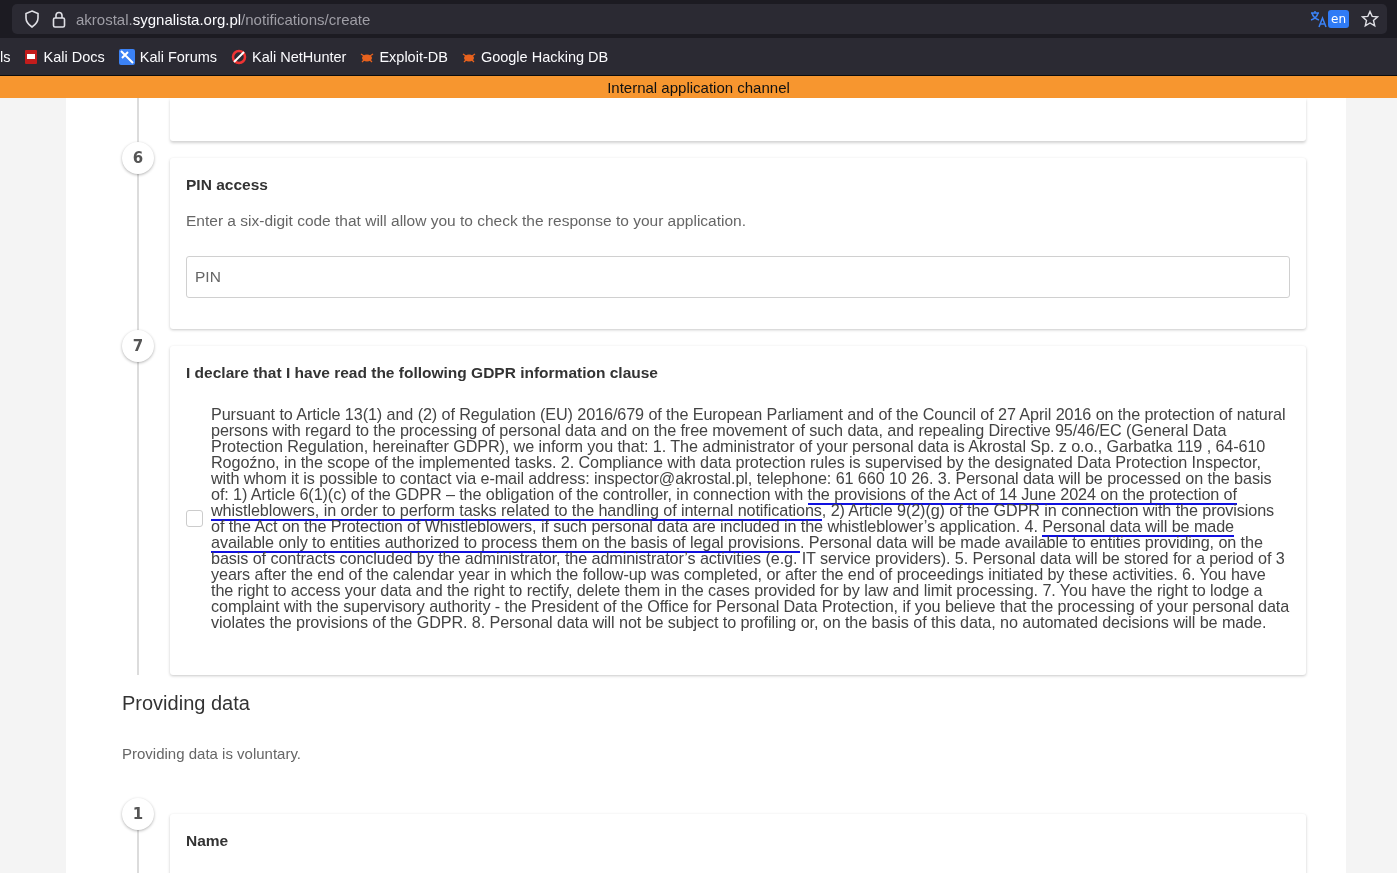 The width and height of the screenshot is (1397, 873). I want to click on card-title: Name, so click(208, 841).